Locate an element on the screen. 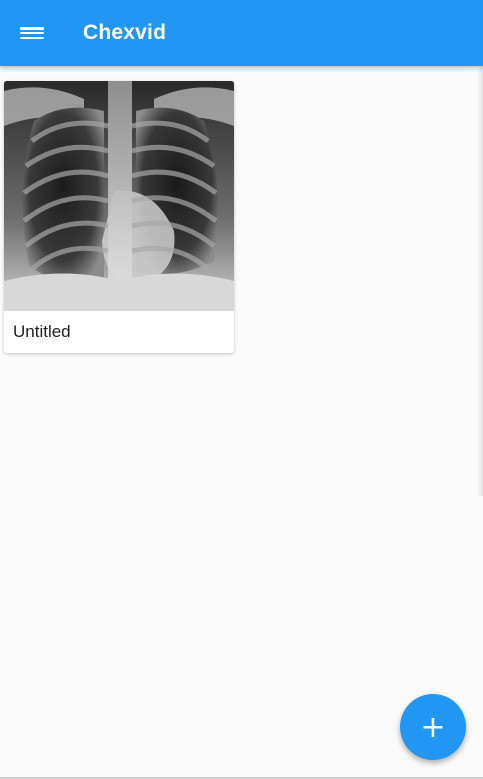  app-bar: Chexvid is located at coordinates (241, 33).